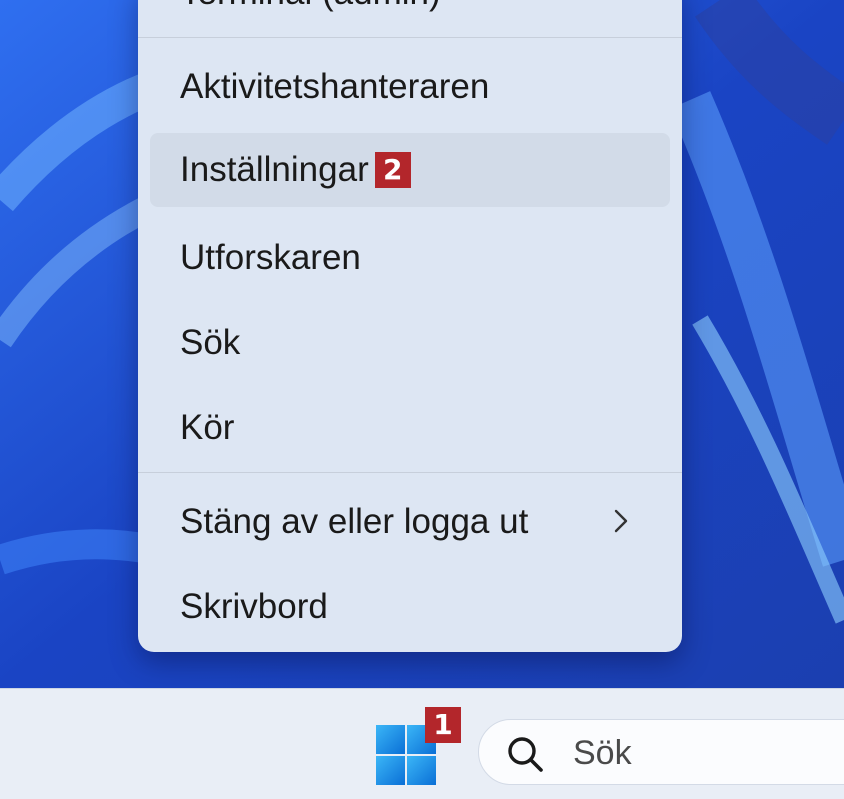 This screenshot has height=799, width=844. Describe the element at coordinates (410, 343) in the screenshot. I see `menu-item-search: Sök` at that location.